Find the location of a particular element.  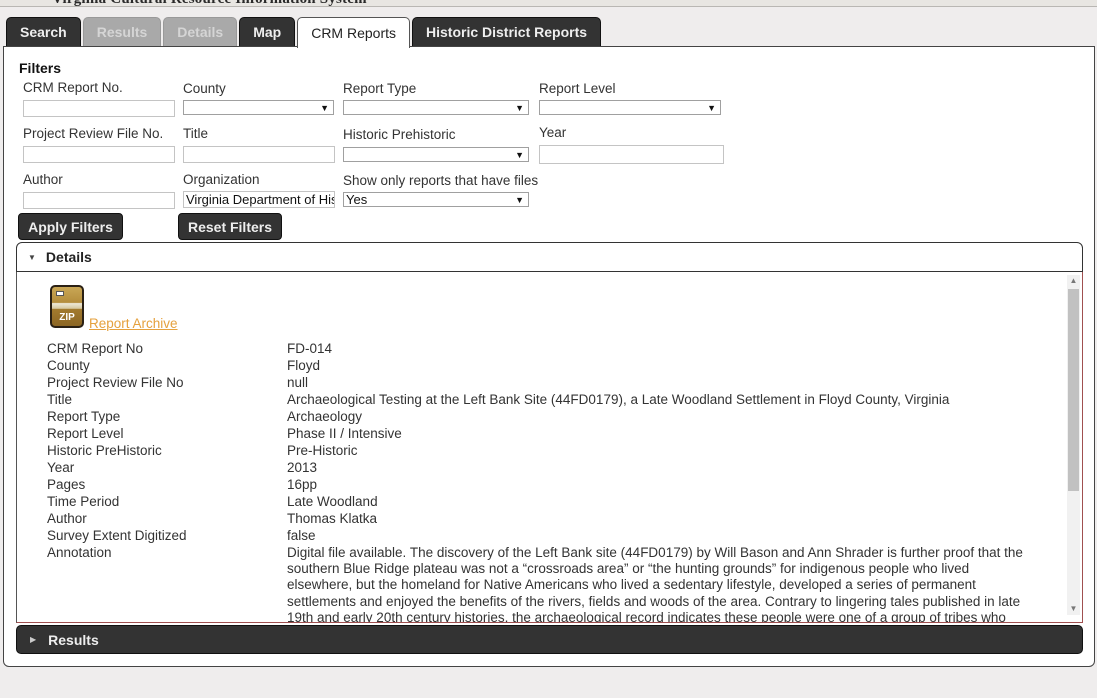

organization-label: Organization is located at coordinates (221, 179).